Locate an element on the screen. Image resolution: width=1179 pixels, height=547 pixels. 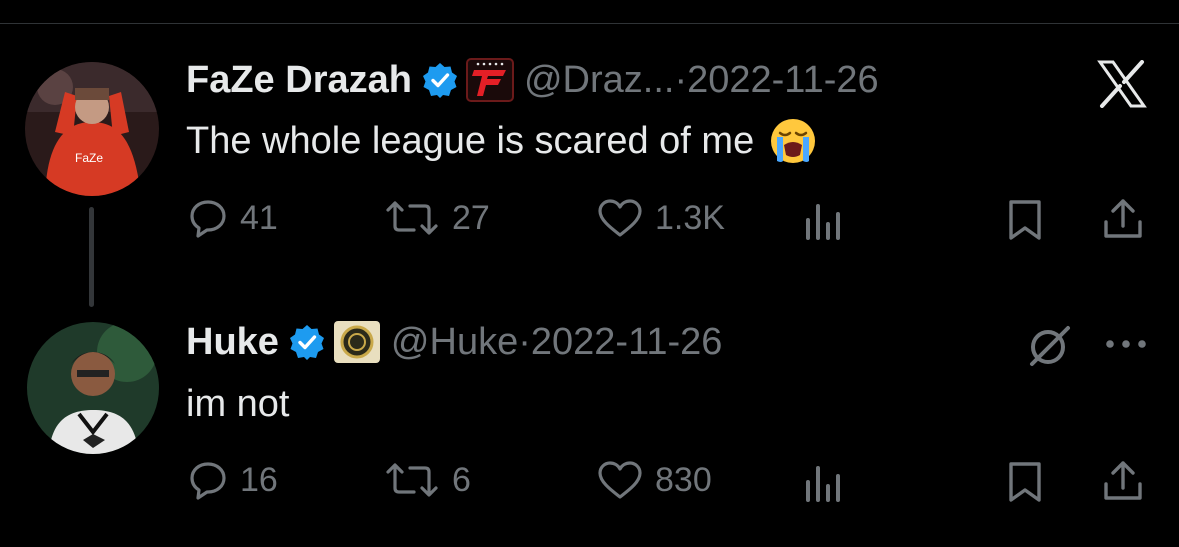
avatar is located at coordinates (93, 388).